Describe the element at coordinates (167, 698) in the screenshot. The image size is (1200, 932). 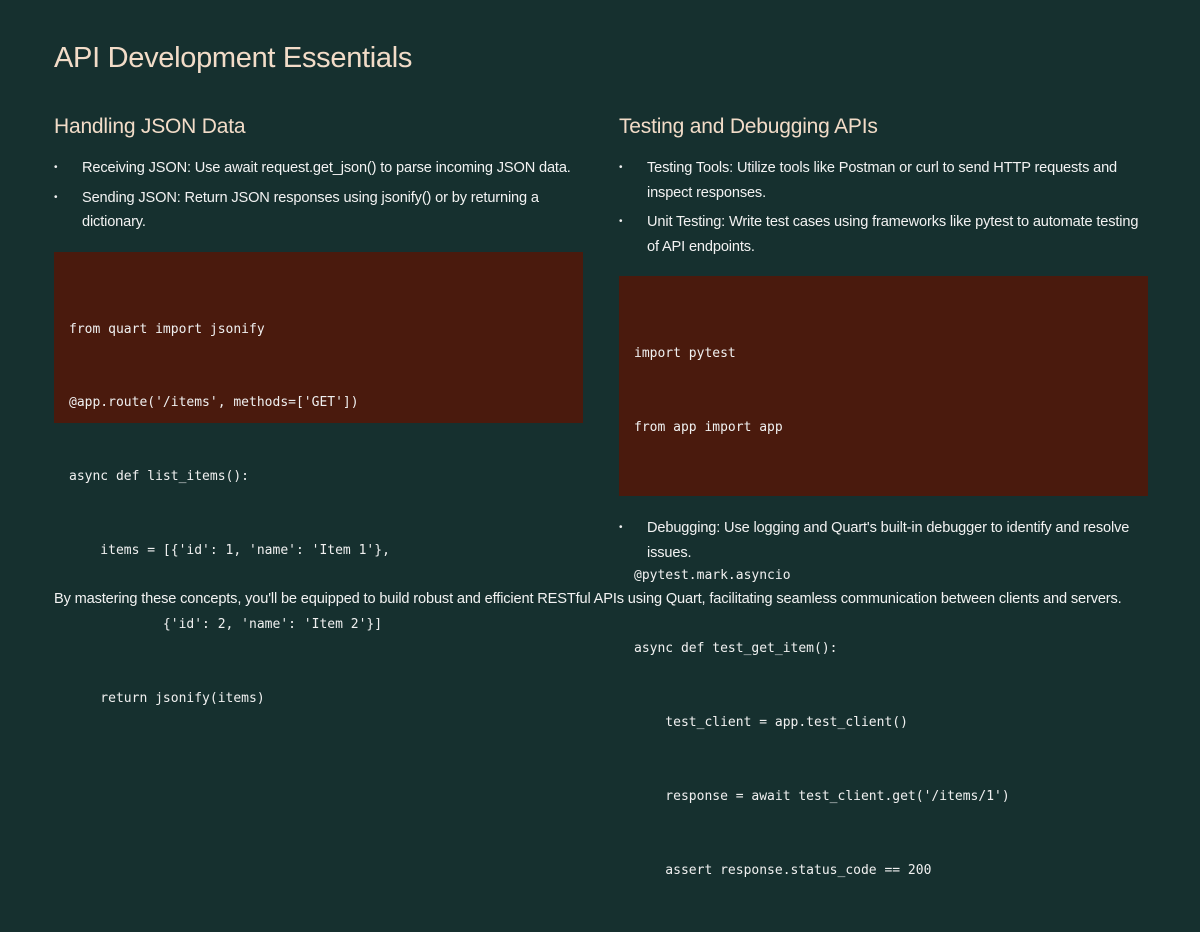
I see `code-line: return jsonify(items)` at that location.